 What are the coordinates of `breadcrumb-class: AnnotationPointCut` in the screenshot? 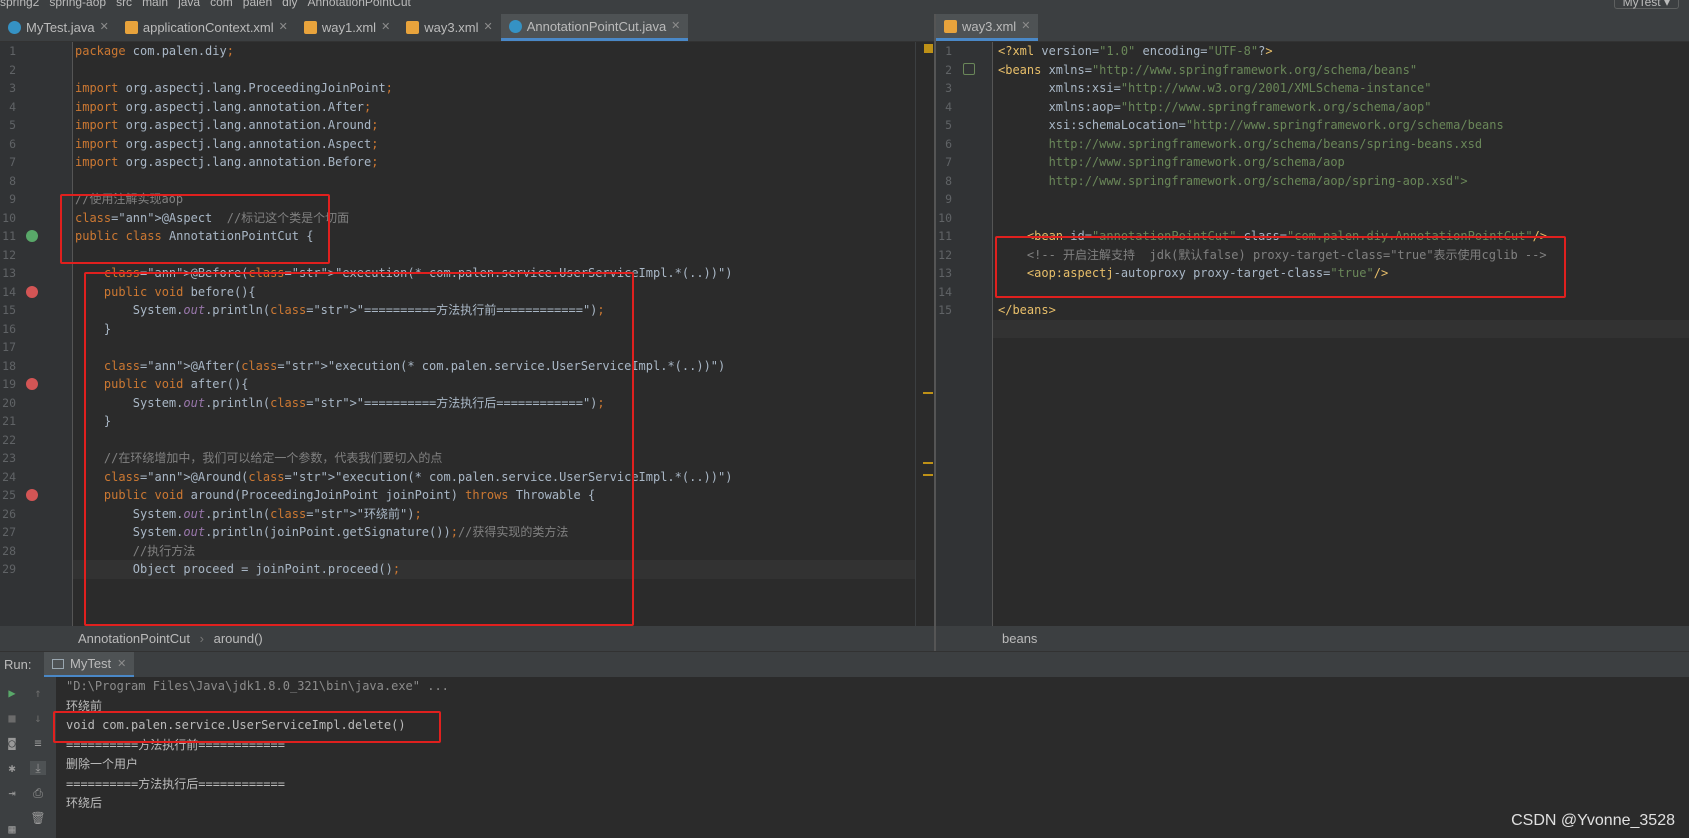 It's located at (134, 638).